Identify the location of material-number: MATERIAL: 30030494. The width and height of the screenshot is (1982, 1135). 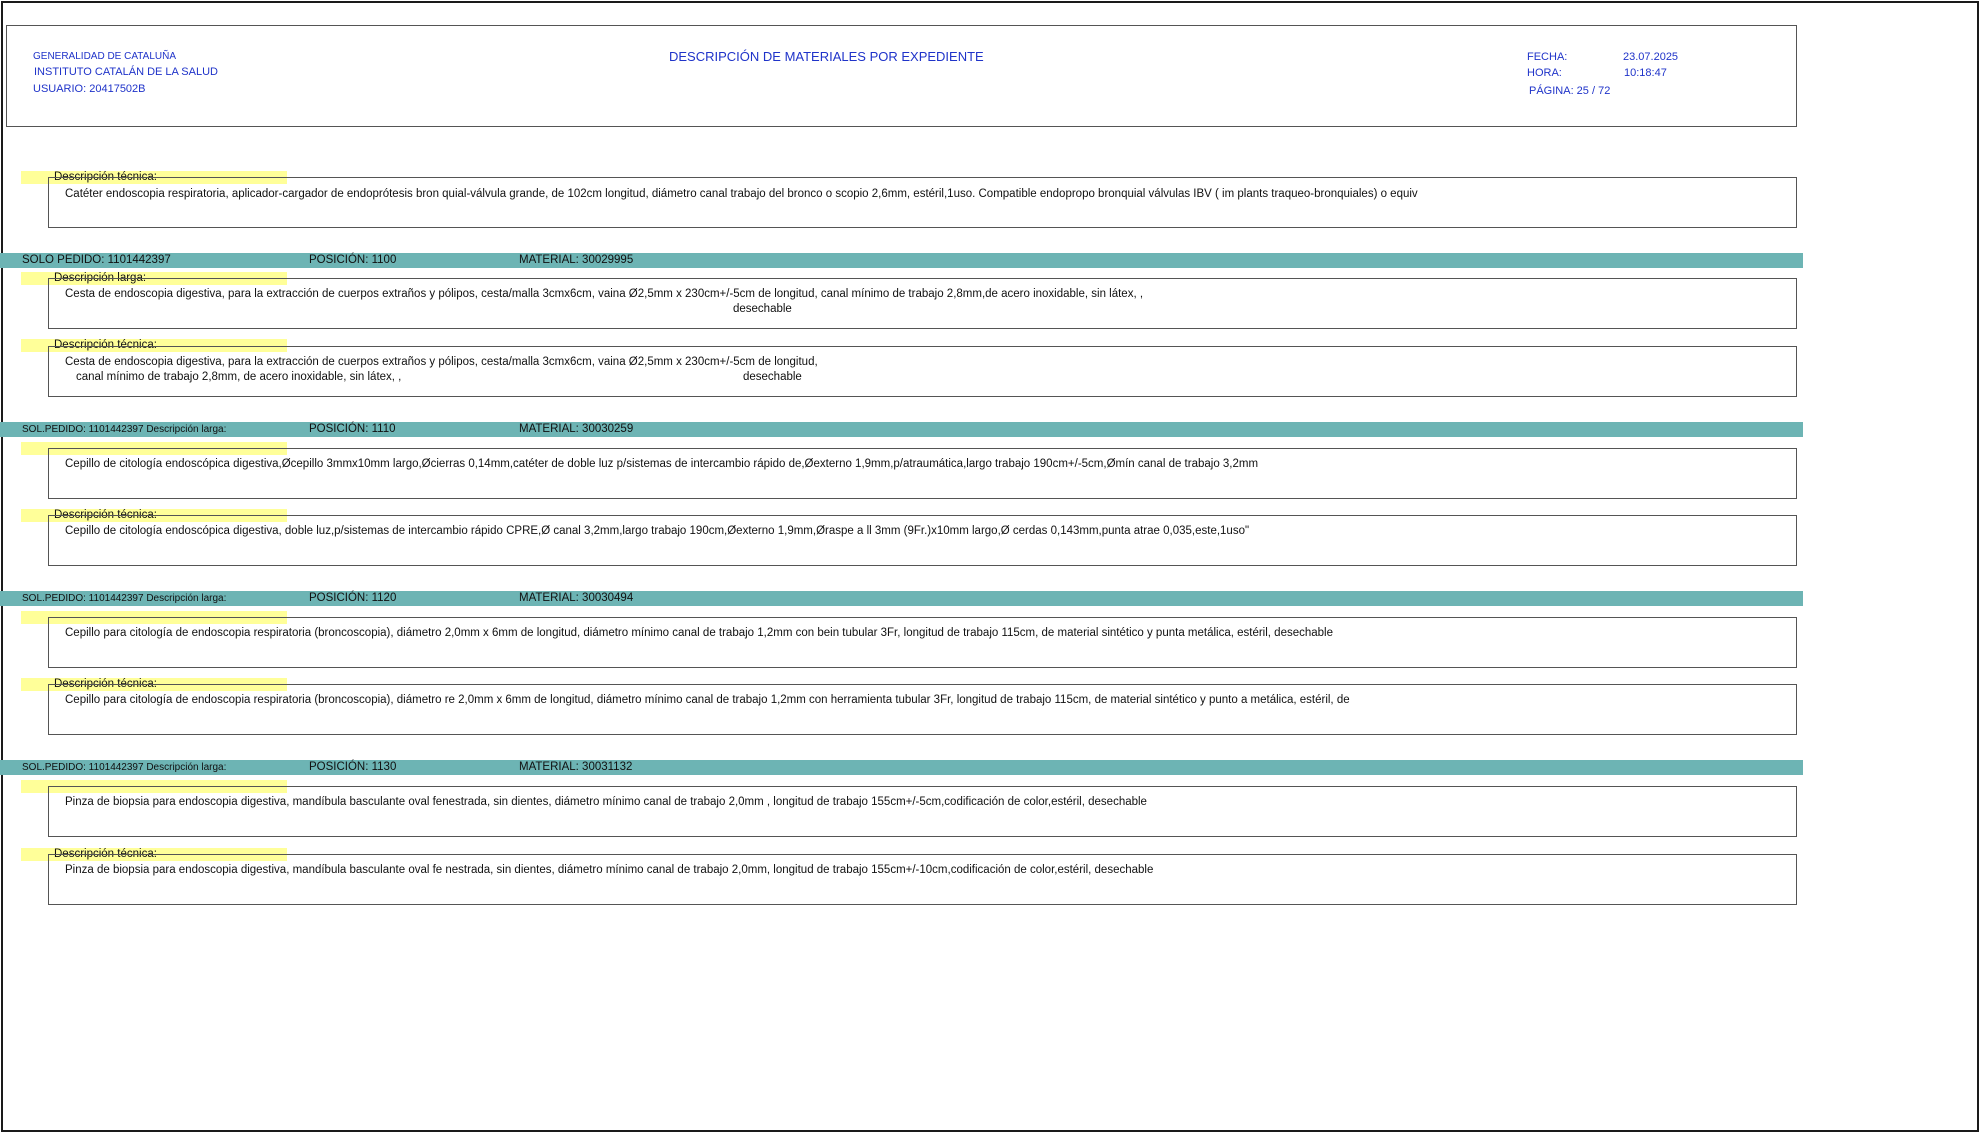
(576, 598).